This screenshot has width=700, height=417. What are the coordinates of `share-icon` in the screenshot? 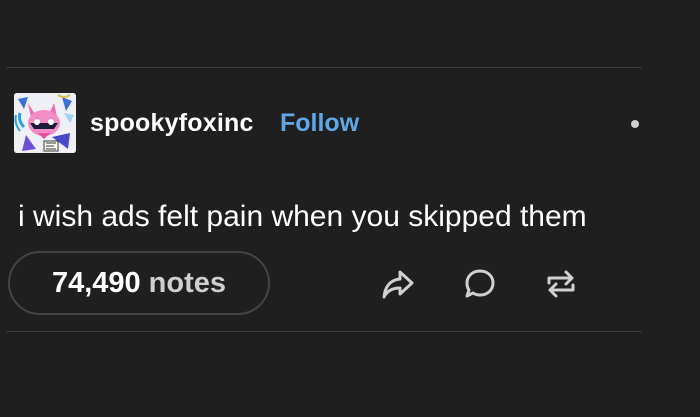 It's located at (398, 284).